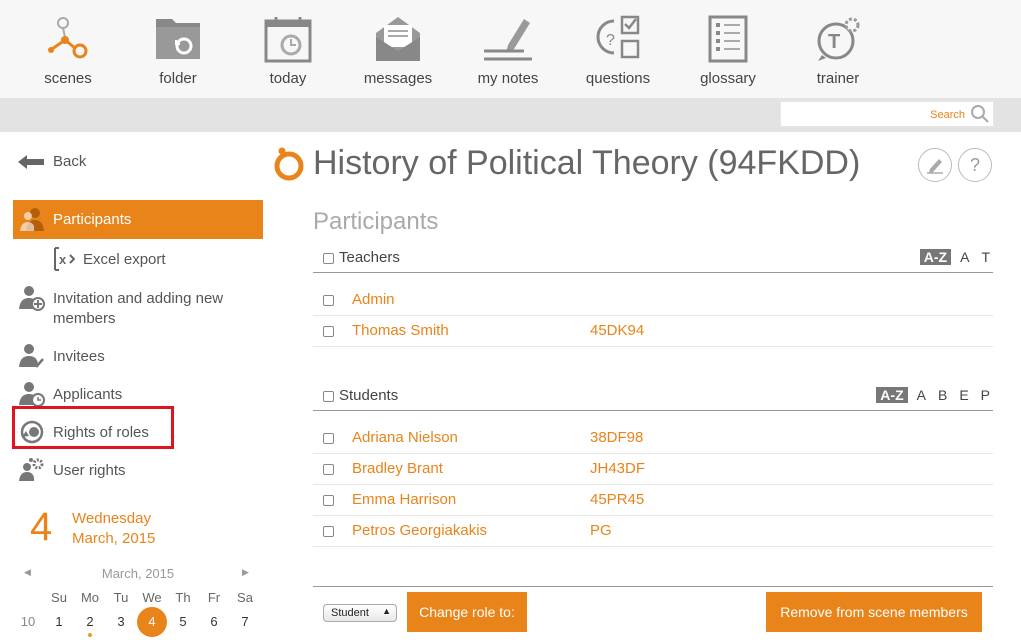 The height and width of the screenshot is (640, 1021). Describe the element at coordinates (178, 39) in the screenshot. I see `folder-icon` at that location.